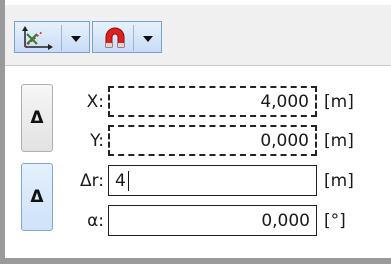 The width and height of the screenshot is (391, 264). I want to click on delta-toggle-button-polar: Δ, so click(37, 197).